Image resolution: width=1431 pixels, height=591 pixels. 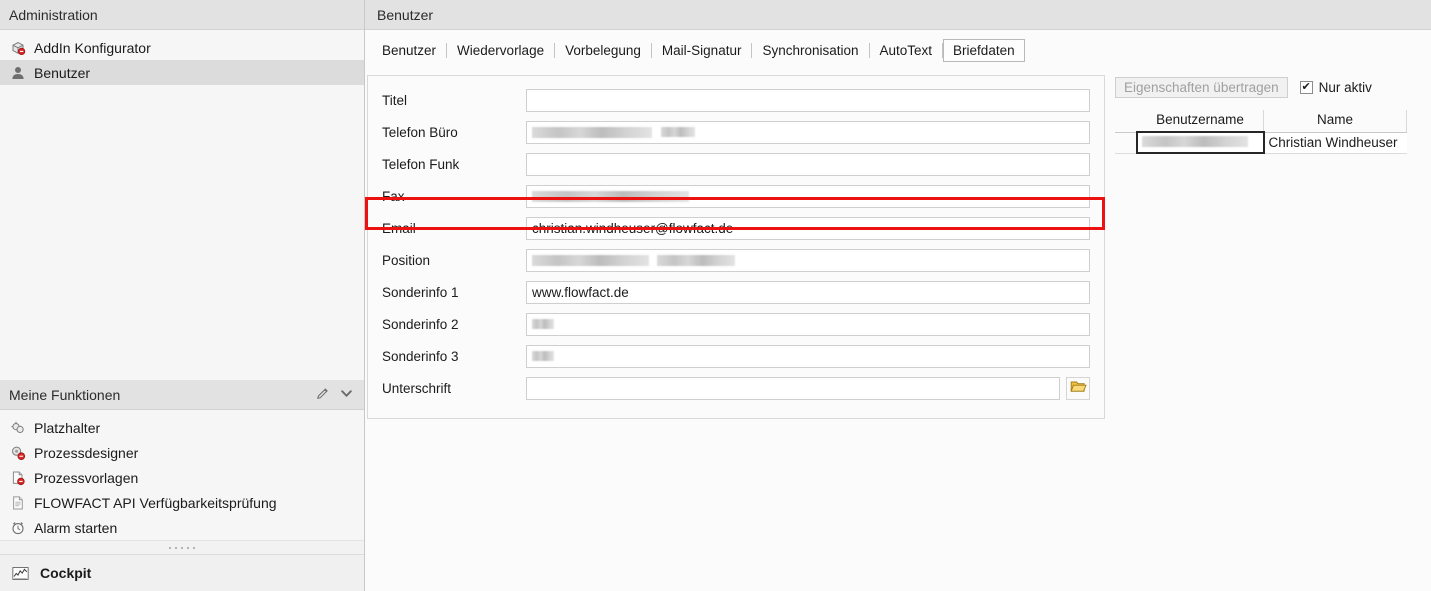 What do you see at coordinates (808, 228) in the screenshot?
I see `field-input-email: christian.windheuser@flowfact.de` at bounding box center [808, 228].